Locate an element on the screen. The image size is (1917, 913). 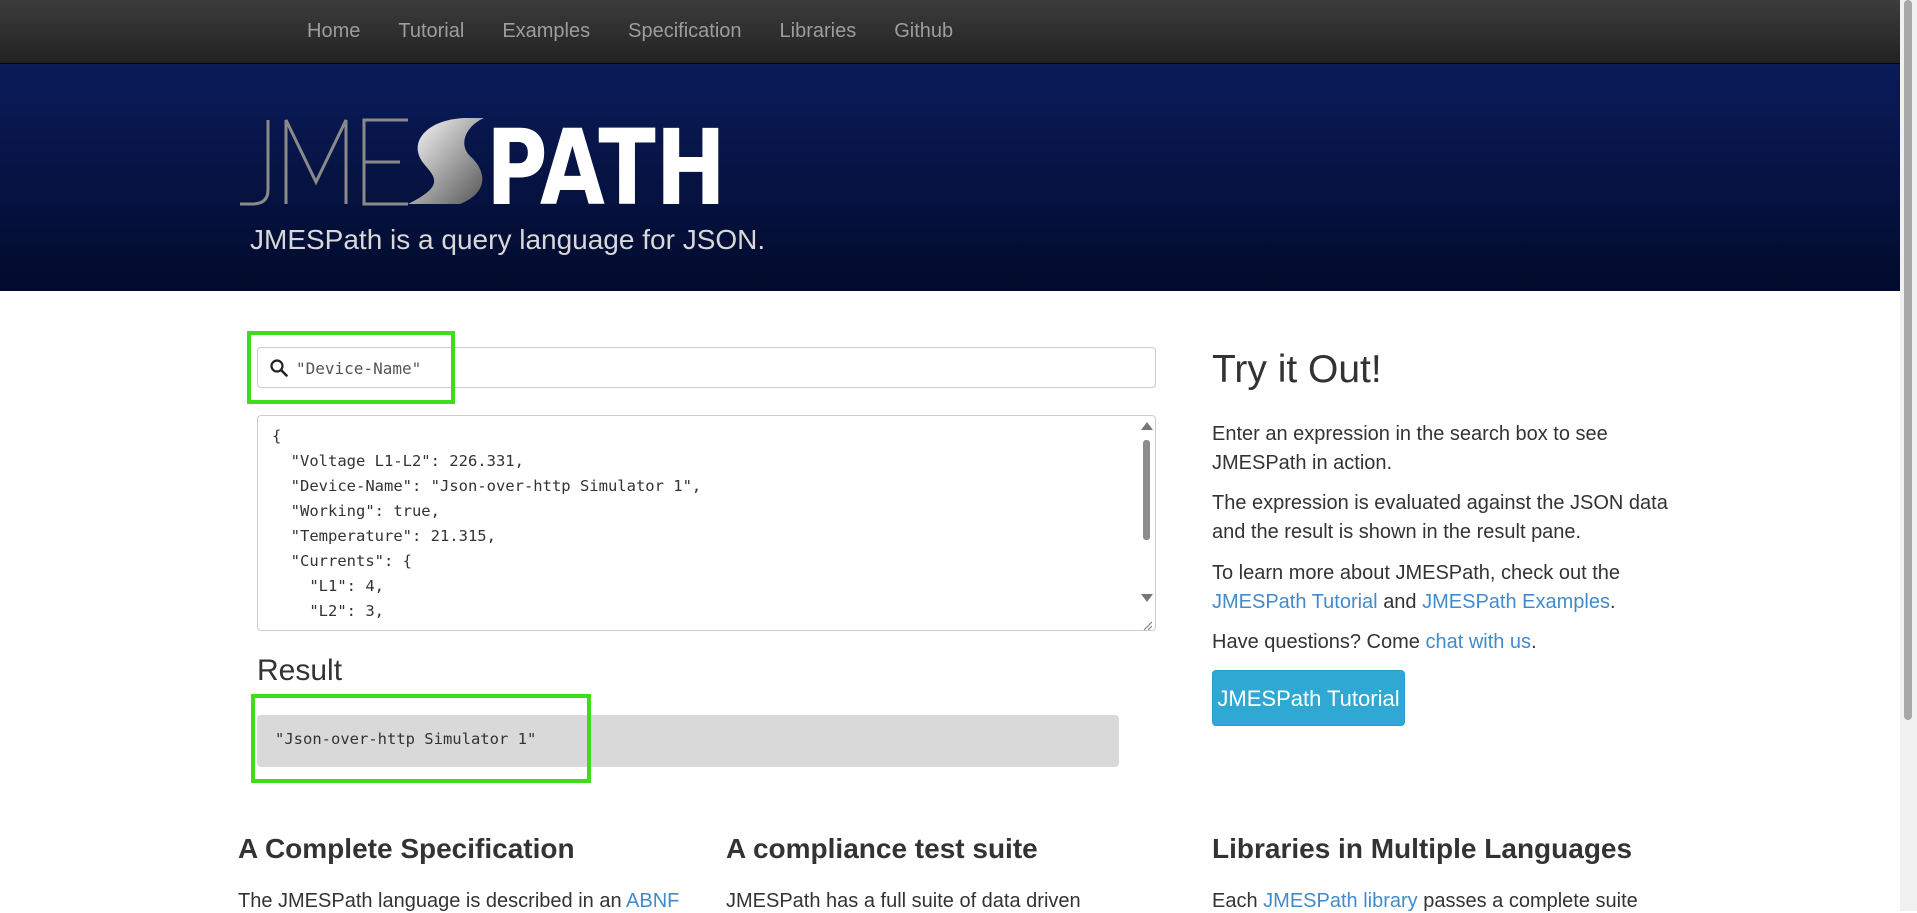
page-scrollbar is located at coordinates (1908, 455).